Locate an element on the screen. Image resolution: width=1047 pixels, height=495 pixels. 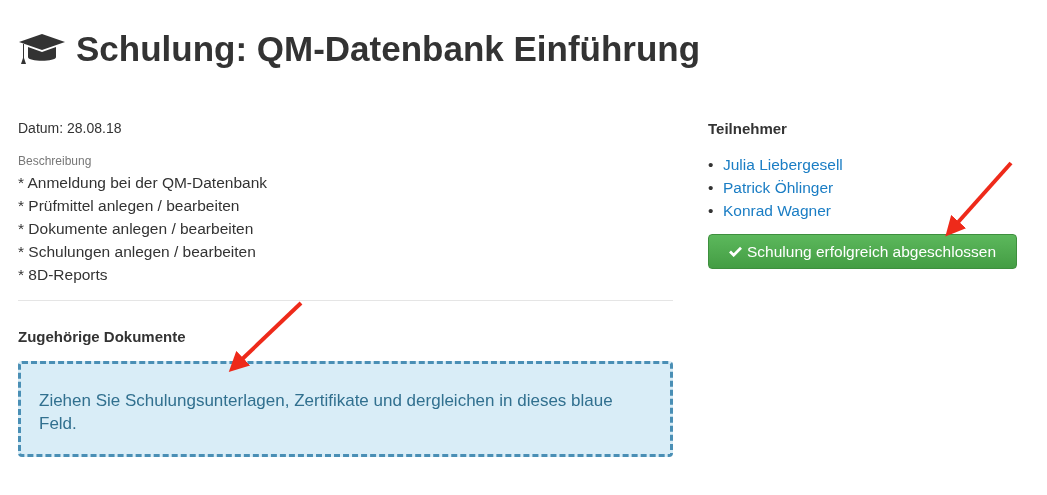
participant-link: Patrick Öhlinger is located at coordinates (778, 187).